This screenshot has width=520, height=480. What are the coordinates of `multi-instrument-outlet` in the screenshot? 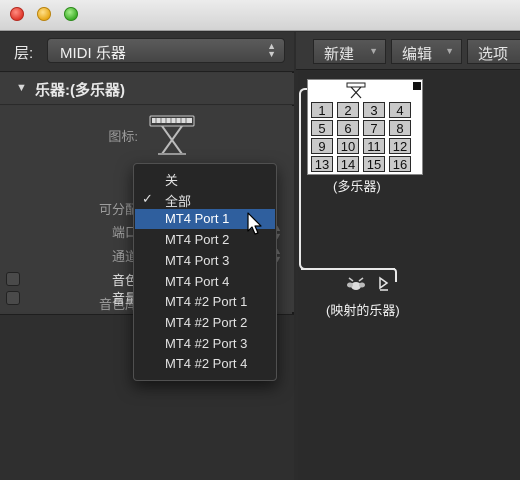 It's located at (417, 86).